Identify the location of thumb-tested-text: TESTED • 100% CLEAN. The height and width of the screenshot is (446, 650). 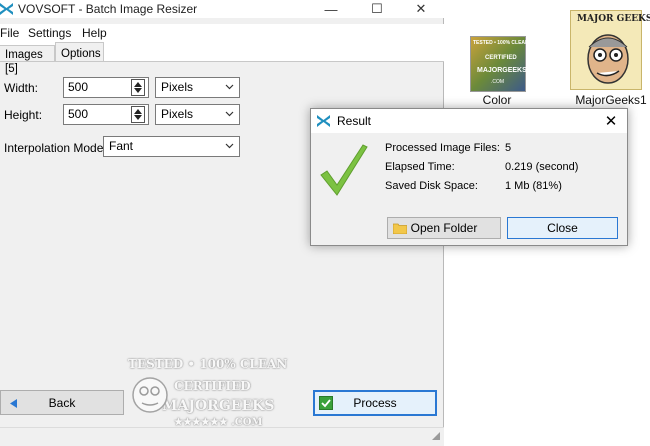
(501, 43).